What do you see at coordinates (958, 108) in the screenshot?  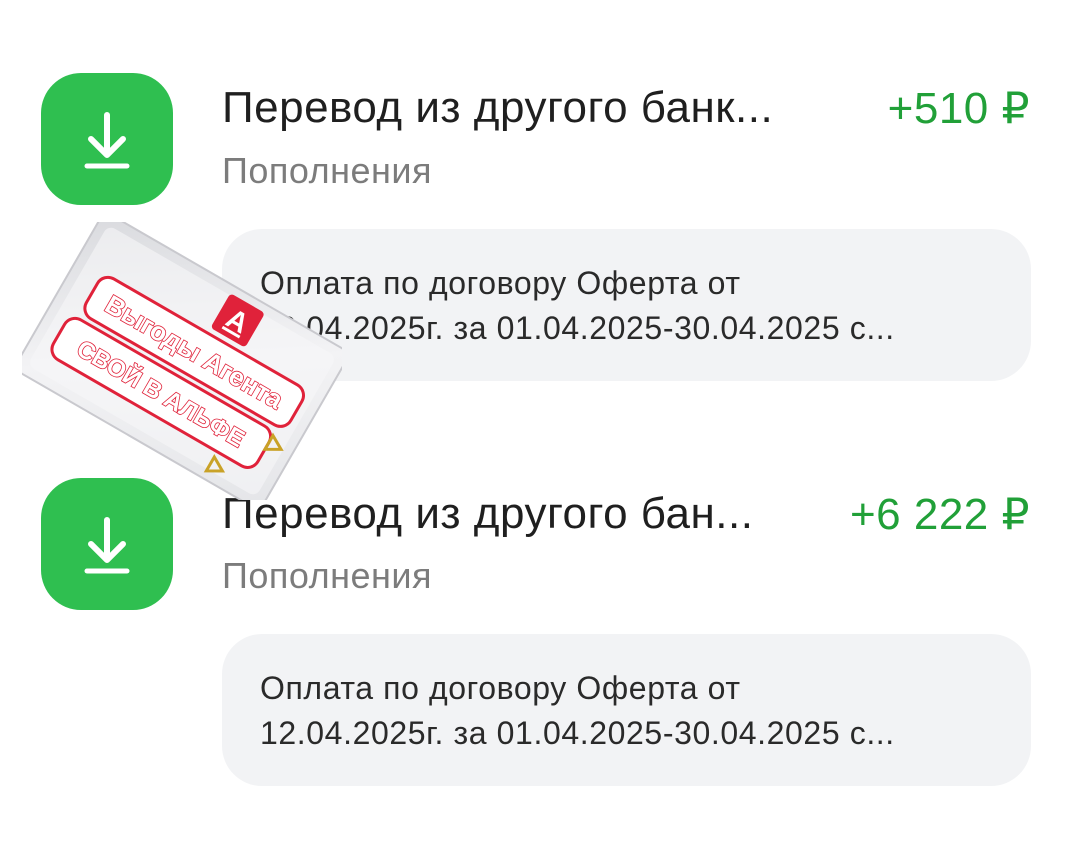 I see `transaction-amount: +510 ₽` at bounding box center [958, 108].